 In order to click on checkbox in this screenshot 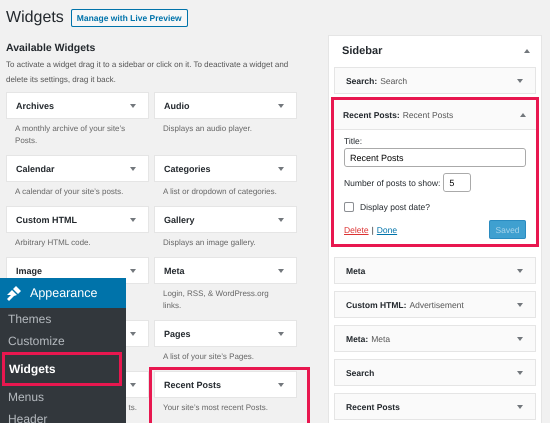, I will do `click(349, 207)`.